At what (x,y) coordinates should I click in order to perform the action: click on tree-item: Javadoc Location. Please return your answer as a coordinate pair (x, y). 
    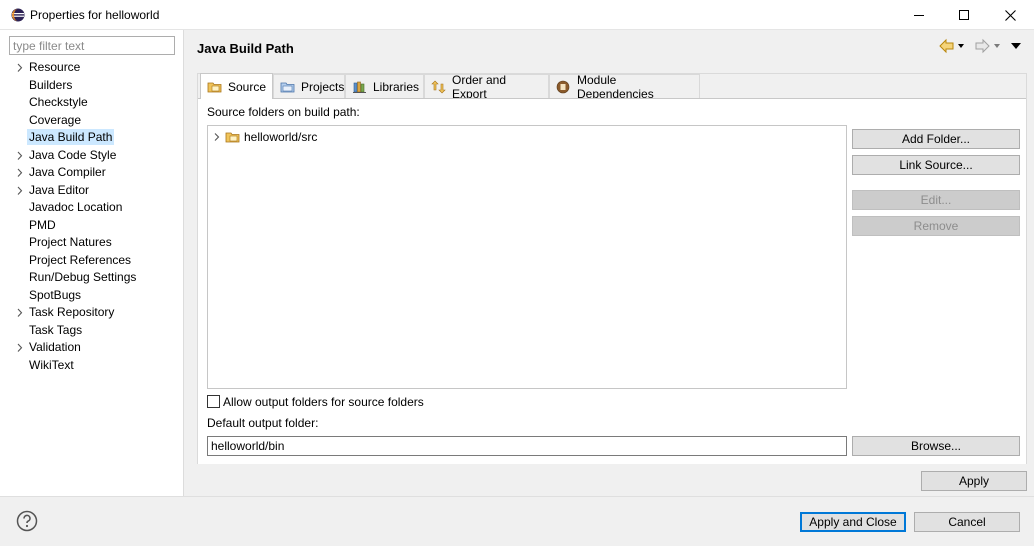
    Looking at the image, I should click on (92, 208).